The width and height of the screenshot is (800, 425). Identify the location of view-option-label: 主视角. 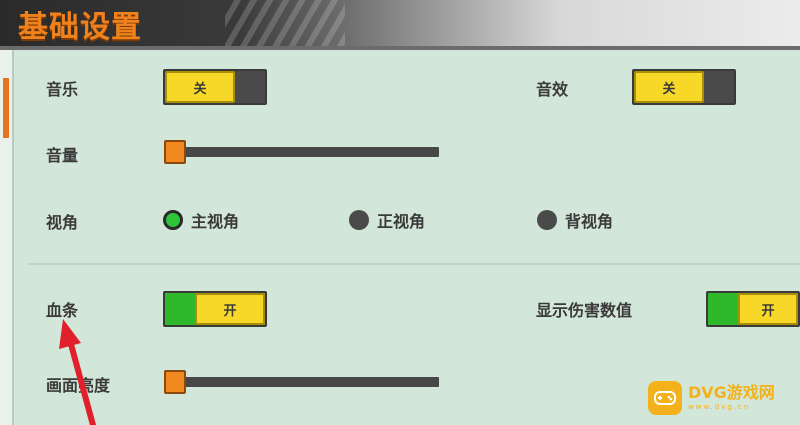
(215, 221).